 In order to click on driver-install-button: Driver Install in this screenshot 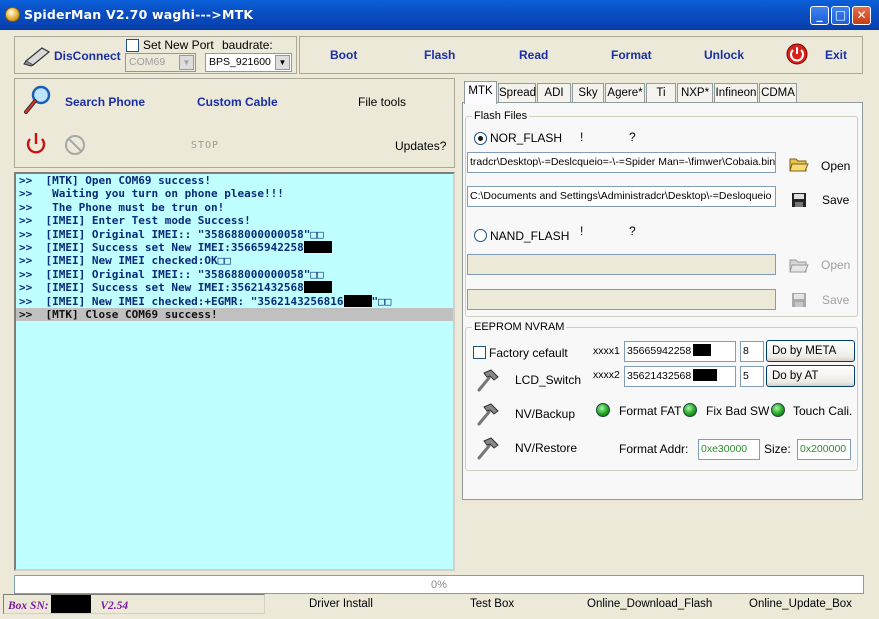, I will do `click(341, 604)`.